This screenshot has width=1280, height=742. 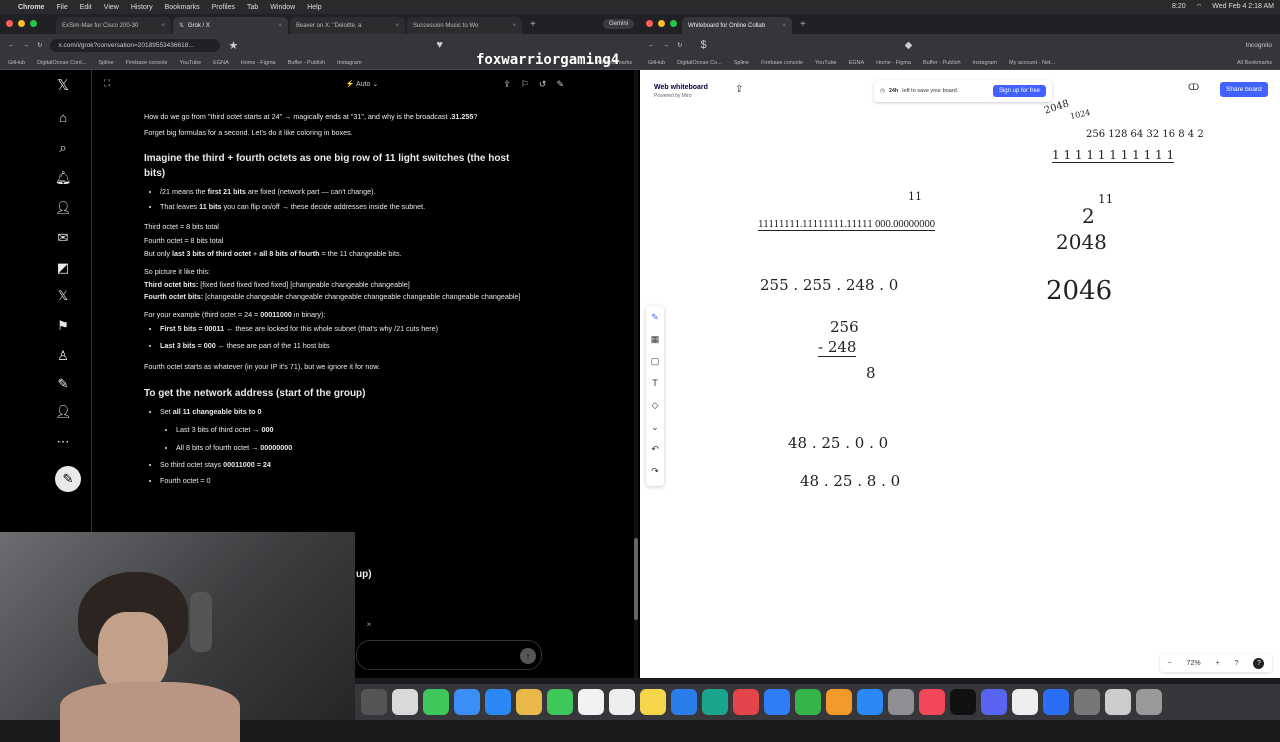 What do you see at coordinates (374, 702) in the screenshot?
I see `finder-icon` at bounding box center [374, 702].